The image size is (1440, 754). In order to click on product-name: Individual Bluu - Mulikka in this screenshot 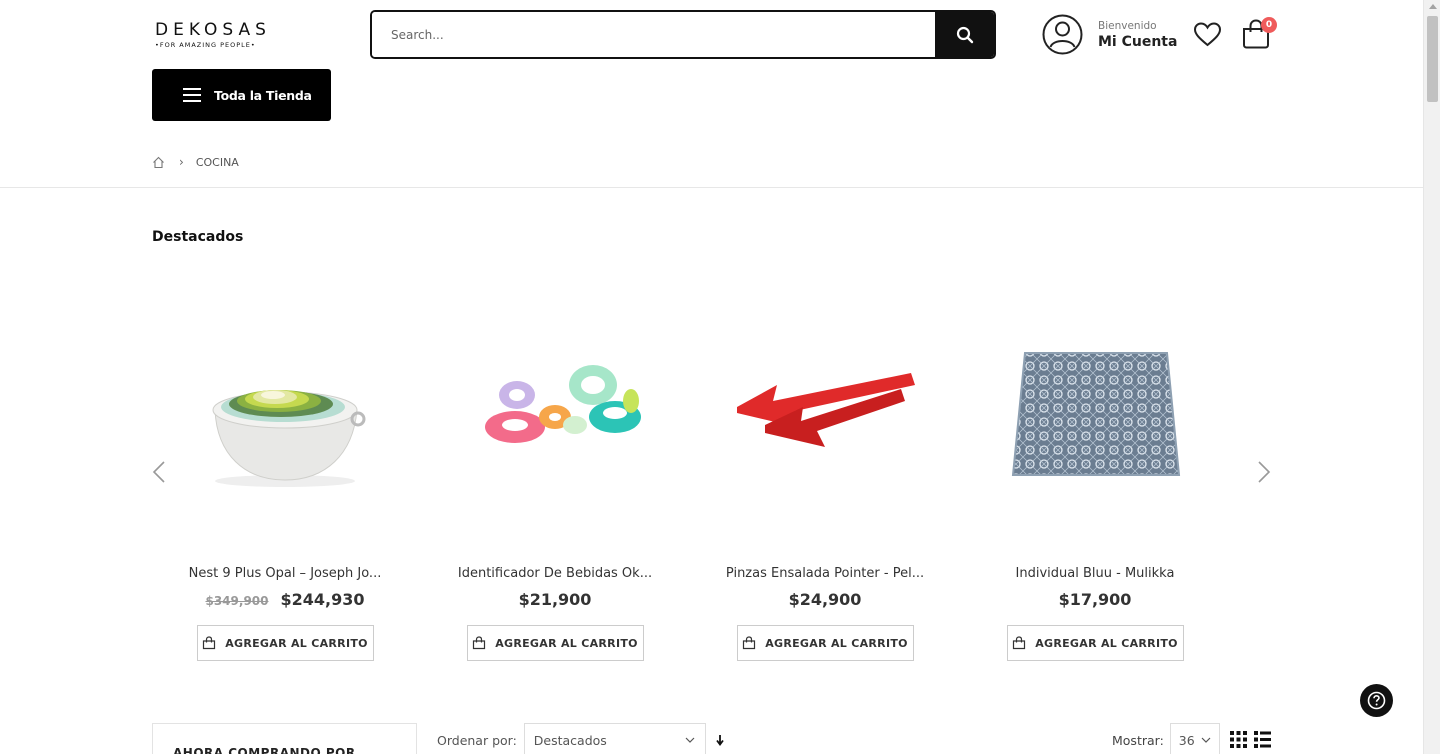, I will do `click(1095, 573)`.